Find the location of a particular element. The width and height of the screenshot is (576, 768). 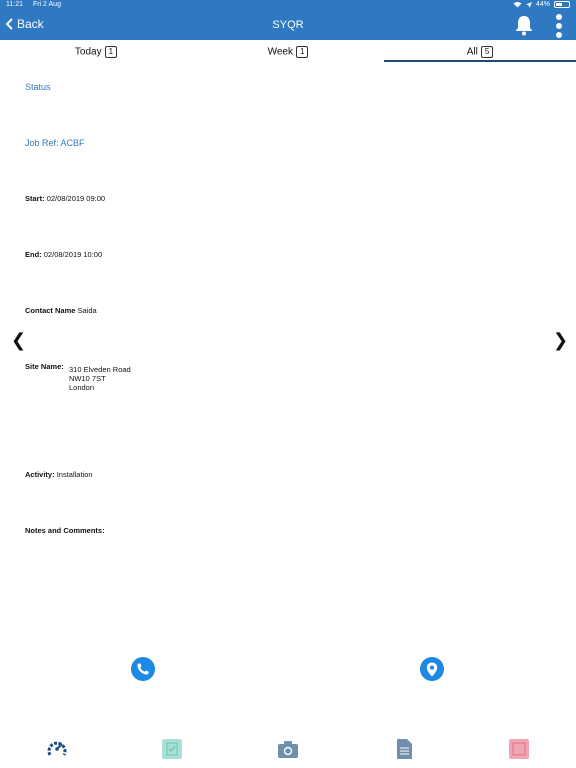

end-row: End: 02/08/2019 10:00 is located at coordinates (63, 254).